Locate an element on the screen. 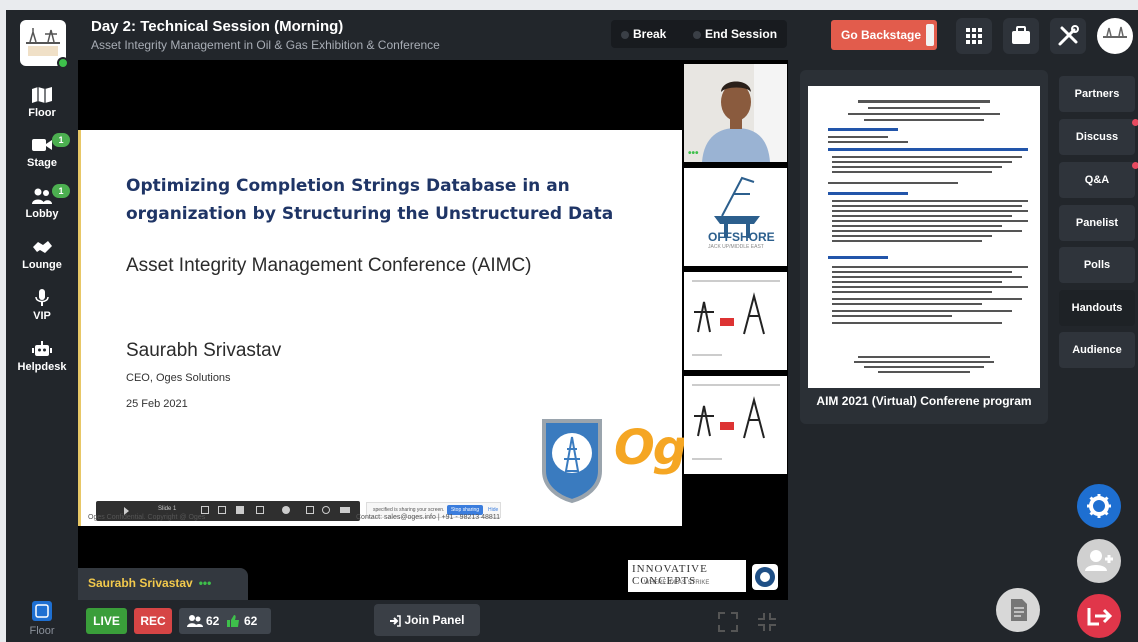 This screenshot has width=1138, height=642. tab-label: Partners is located at coordinates (1097, 94).